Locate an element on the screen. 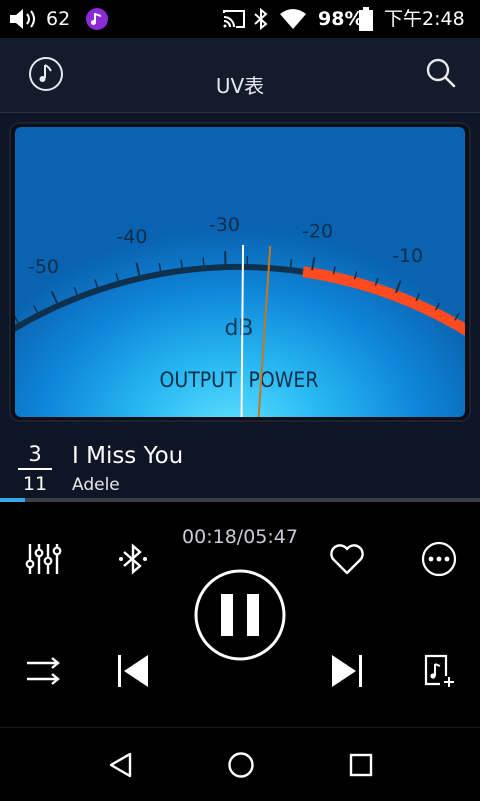 The height and width of the screenshot is (801, 480). meter-unit-label: dB is located at coordinates (238, 328).